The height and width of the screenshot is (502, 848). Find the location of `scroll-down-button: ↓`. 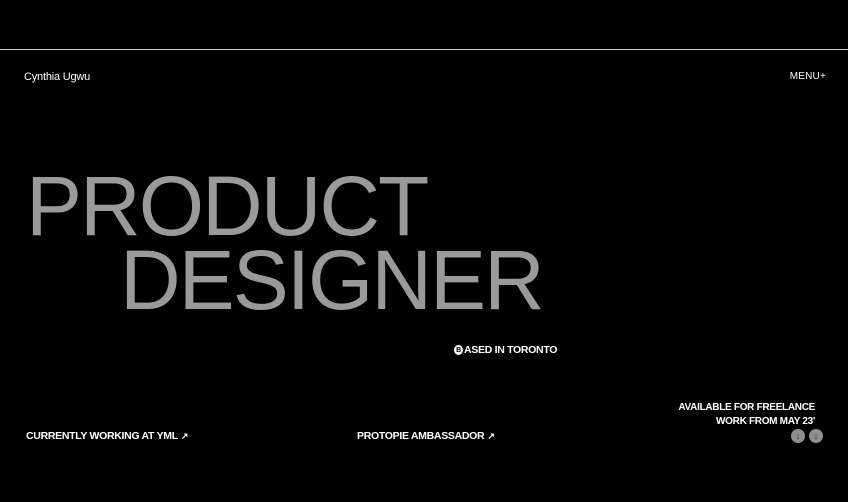

scroll-down-button: ↓ is located at coordinates (798, 436).